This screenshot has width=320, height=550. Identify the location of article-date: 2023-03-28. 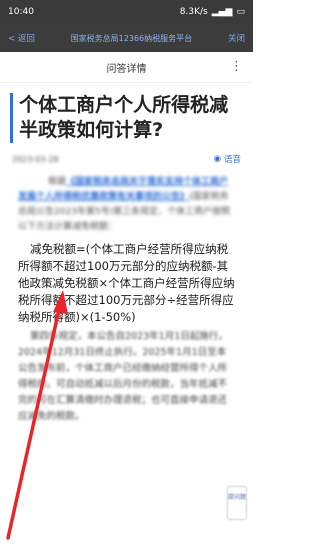
(35, 159).